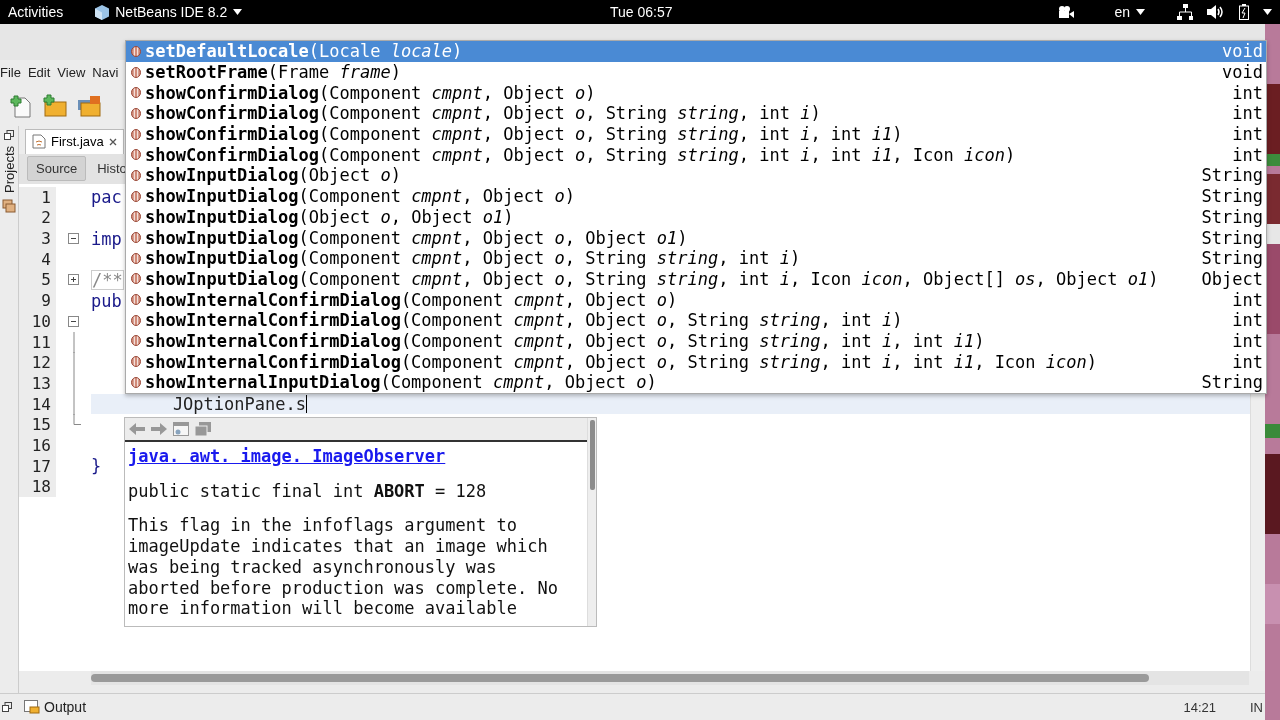 The image size is (1280, 720). Describe the element at coordinates (57, 169) in the screenshot. I see `view-tab: Source` at that location.